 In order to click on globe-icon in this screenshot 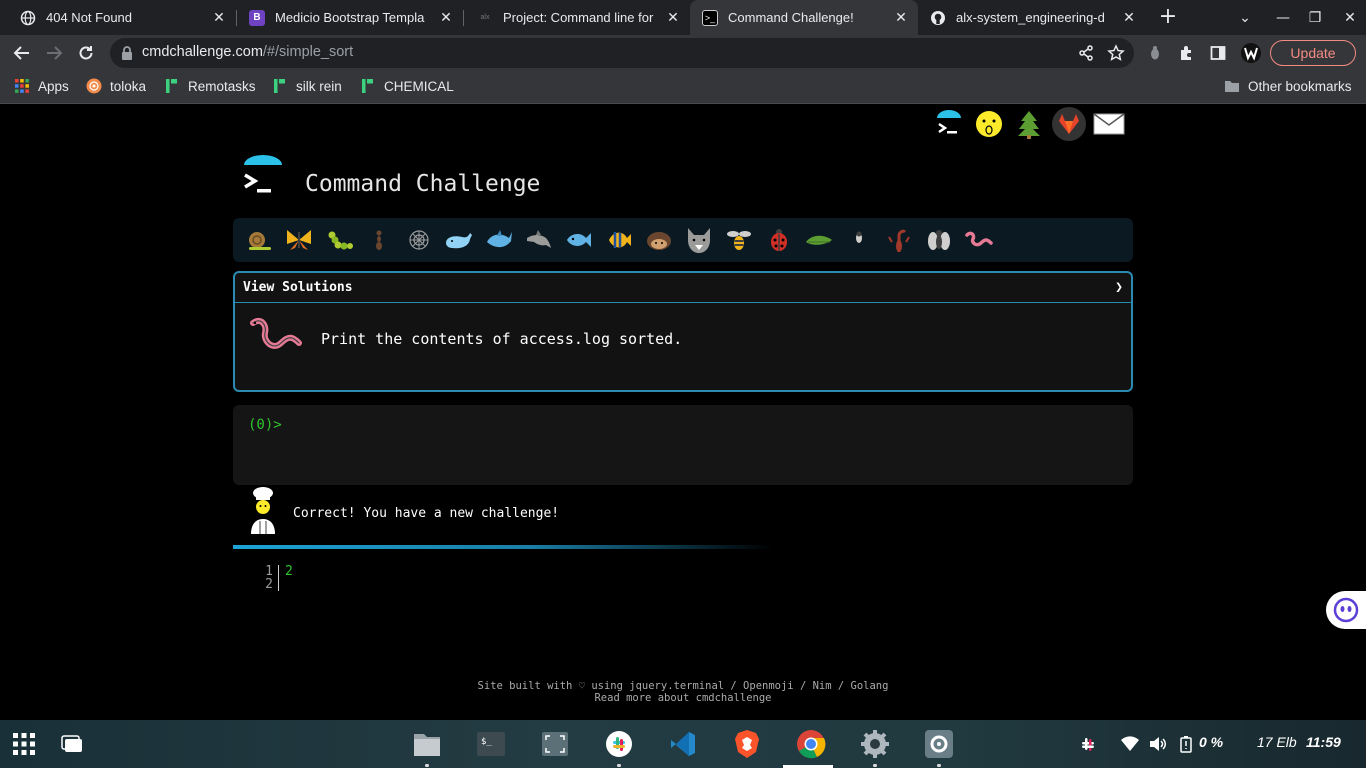, I will do `click(28, 18)`.